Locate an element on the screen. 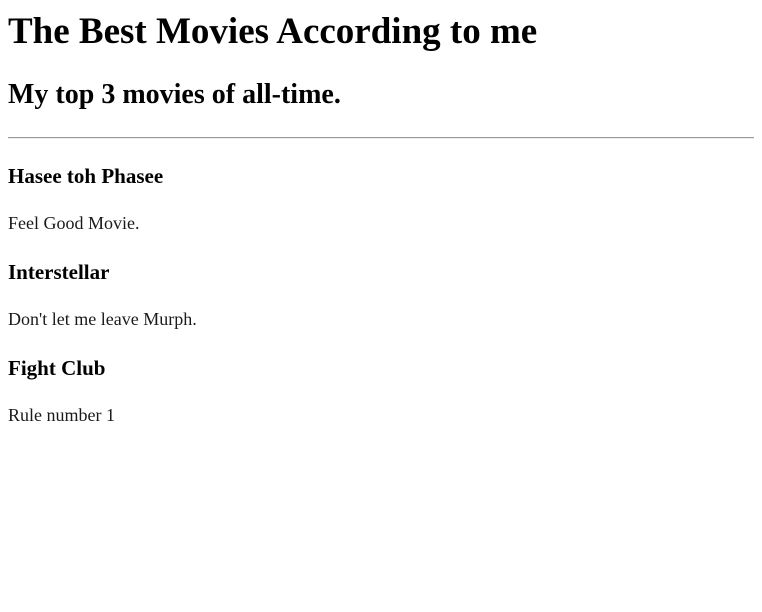  movie-title: Fight Club is located at coordinates (57, 368).